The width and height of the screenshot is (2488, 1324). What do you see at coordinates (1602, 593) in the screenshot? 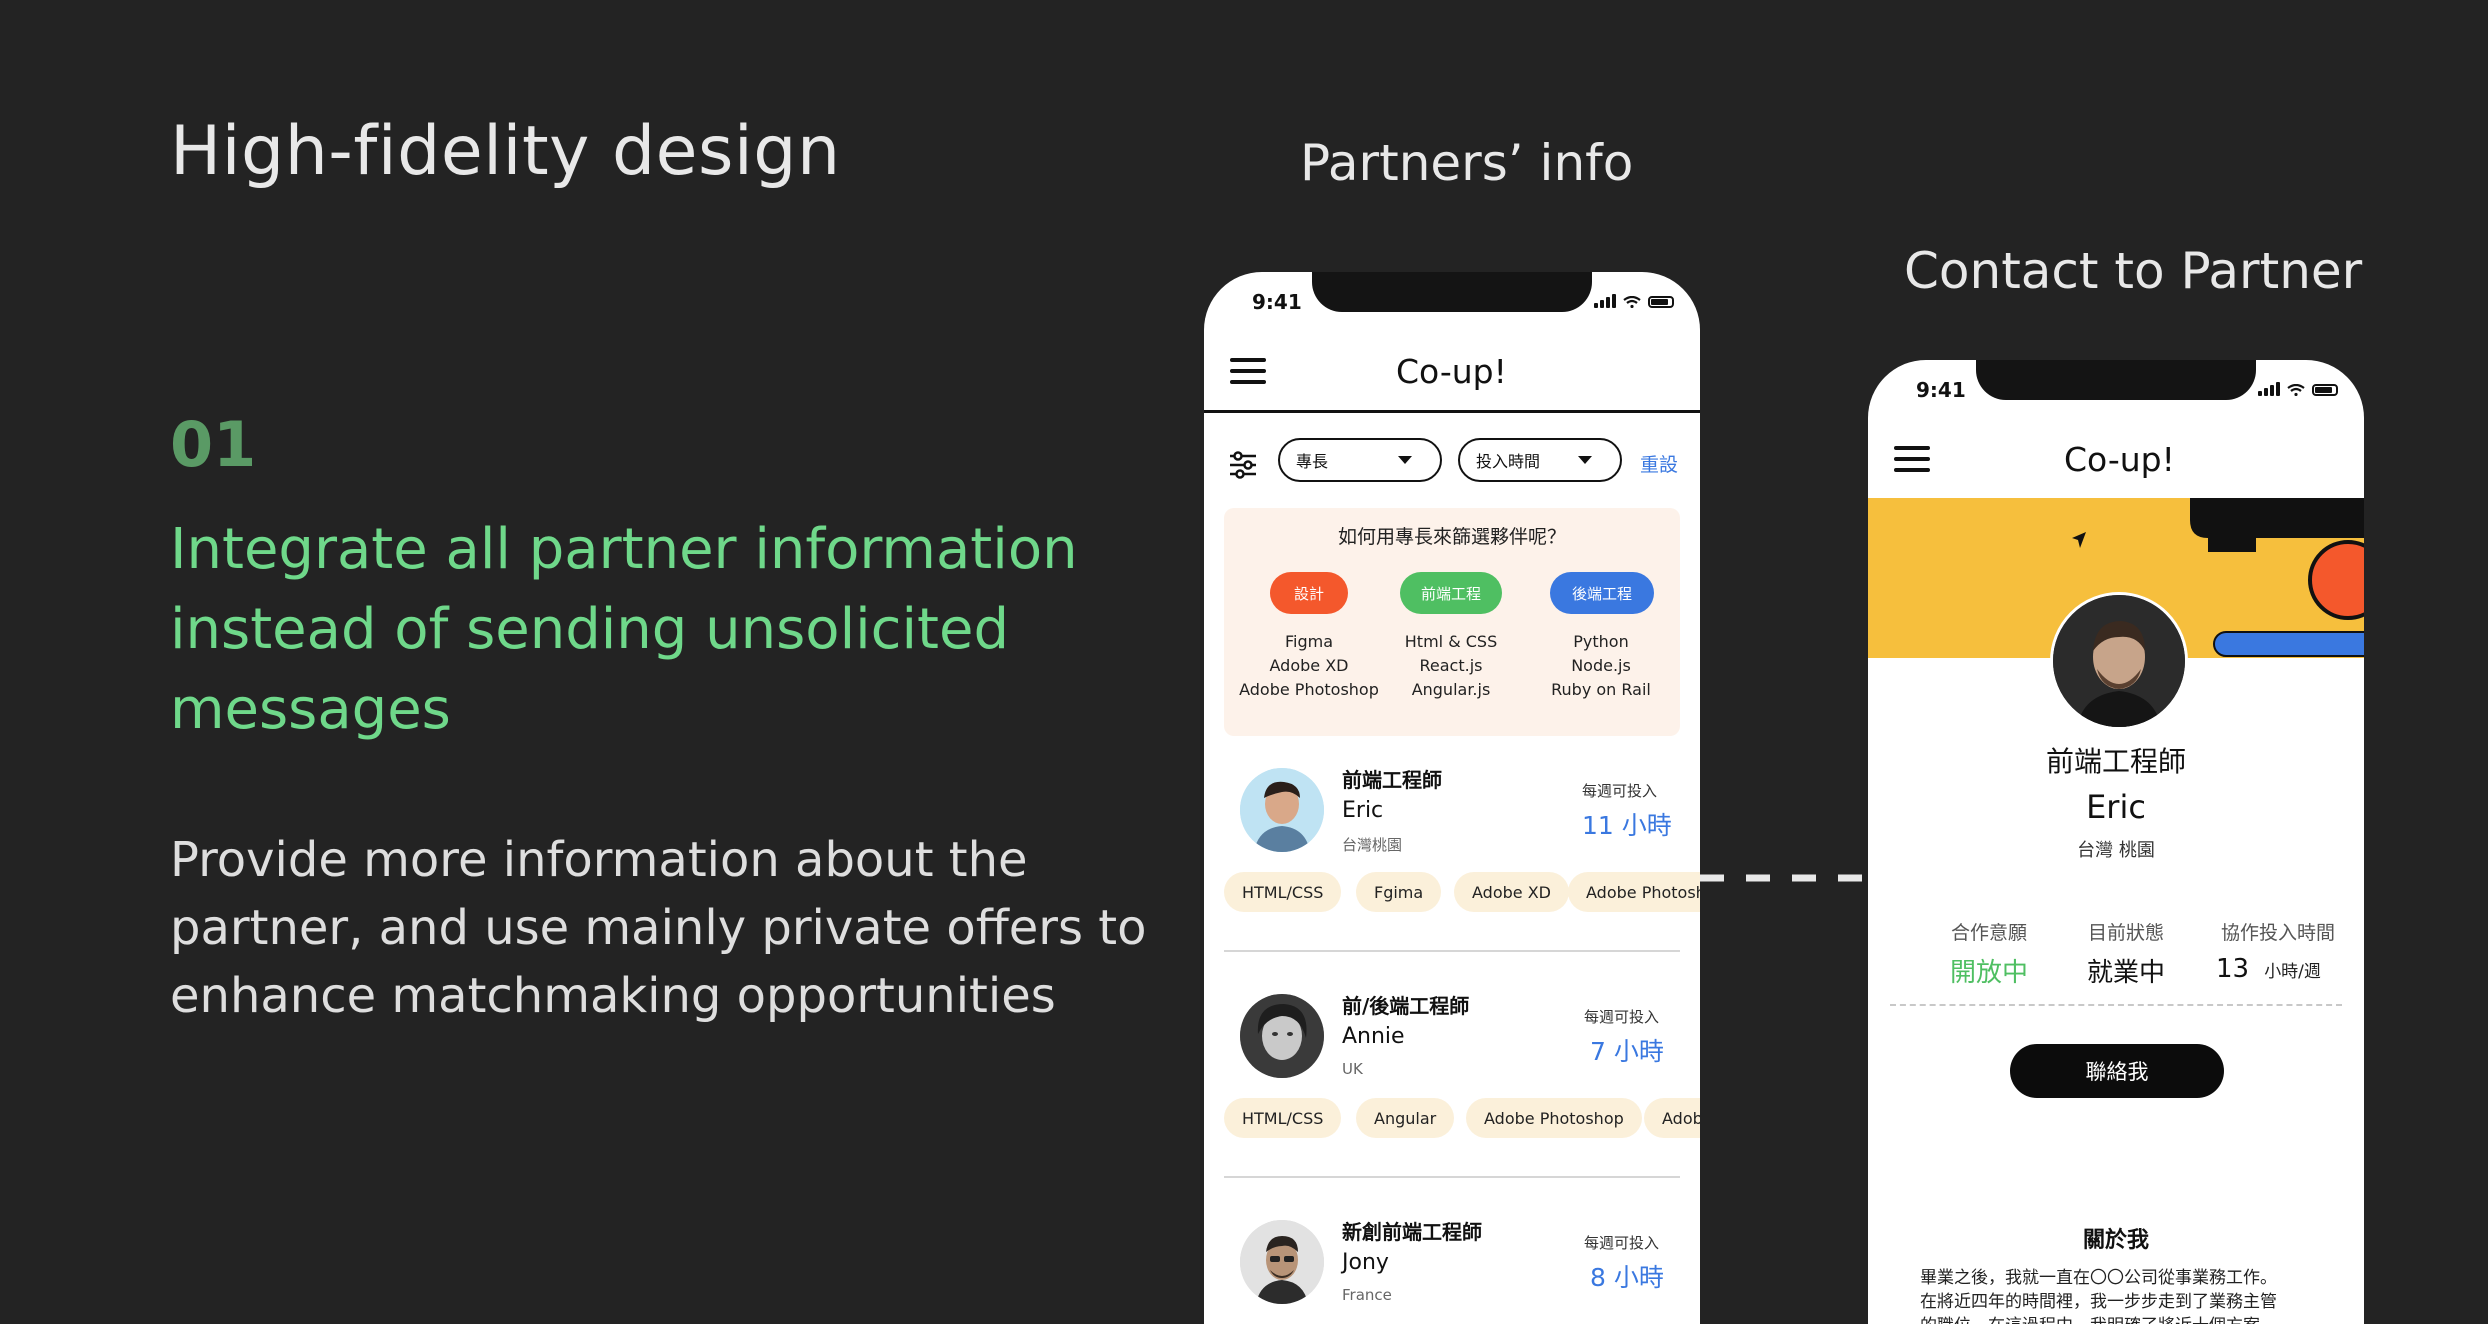
I see `category-backend-button: 後端工程` at bounding box center [1602, 593].